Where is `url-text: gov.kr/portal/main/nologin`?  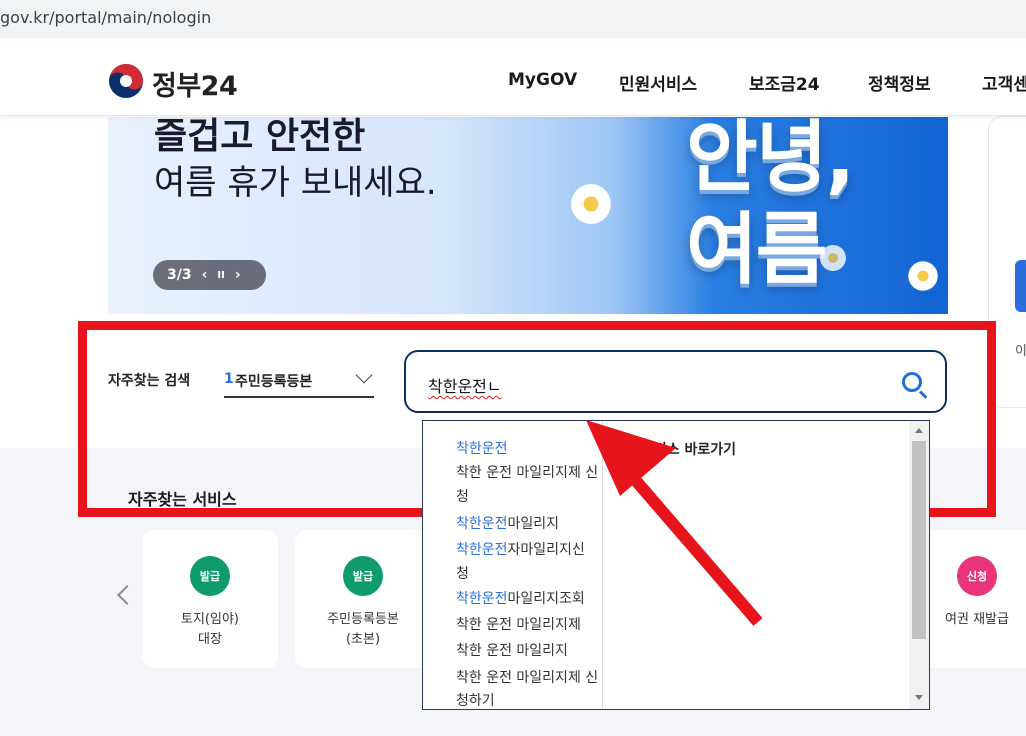 url-text: gov.kr/portal/main/nologin is located at coordinates (105, 17).